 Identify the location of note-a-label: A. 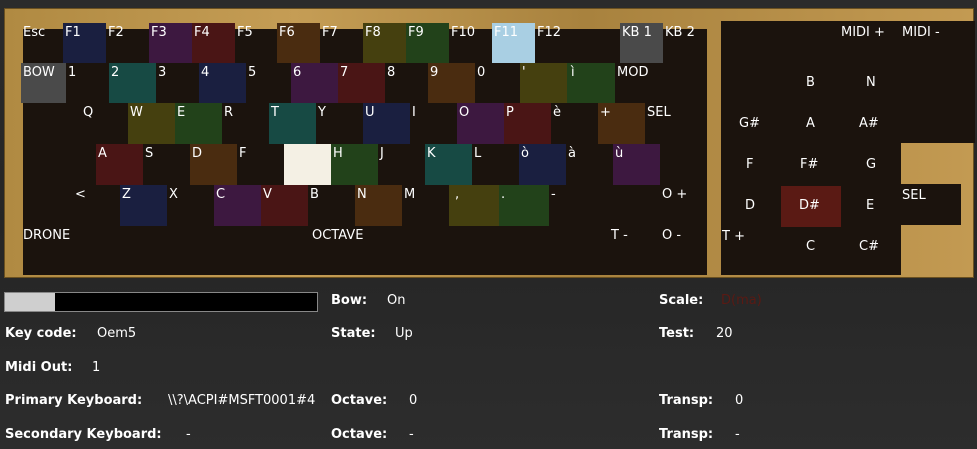
(810, 123).